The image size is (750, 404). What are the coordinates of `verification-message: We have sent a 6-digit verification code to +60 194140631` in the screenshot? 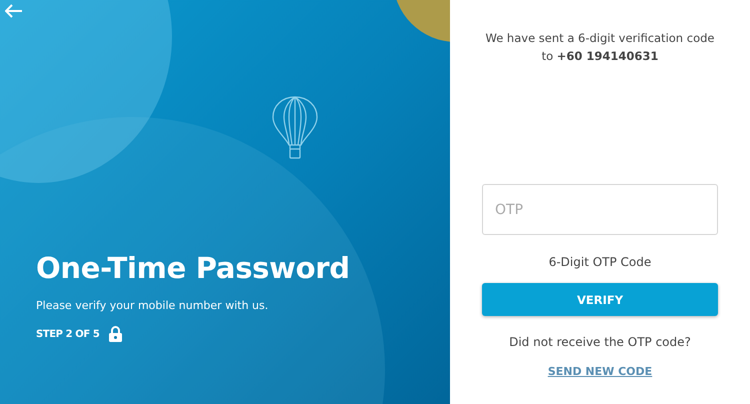 It's located at (600, 47).